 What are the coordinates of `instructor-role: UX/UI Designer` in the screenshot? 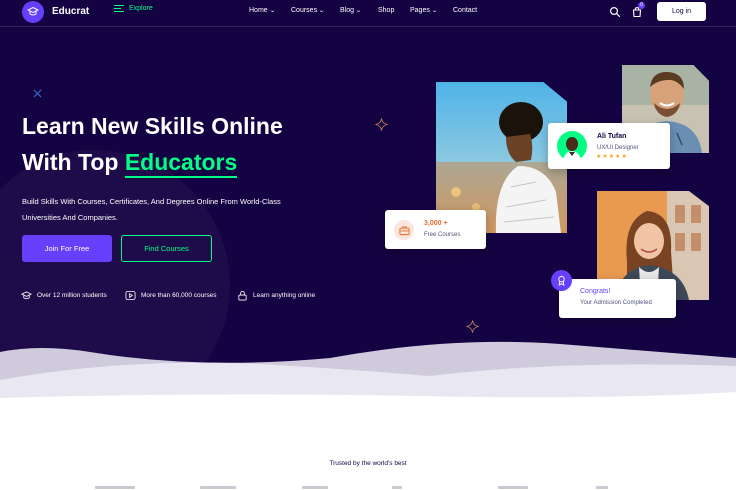 It's located at (618, 148).